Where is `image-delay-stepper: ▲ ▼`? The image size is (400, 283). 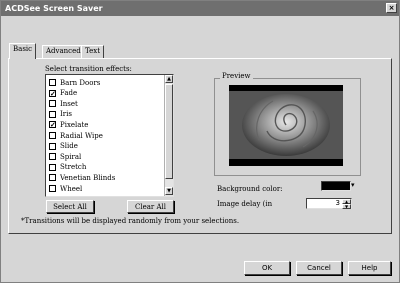 image-delay-stepper: ▲ ▼ is located at coordinates (346, 204).